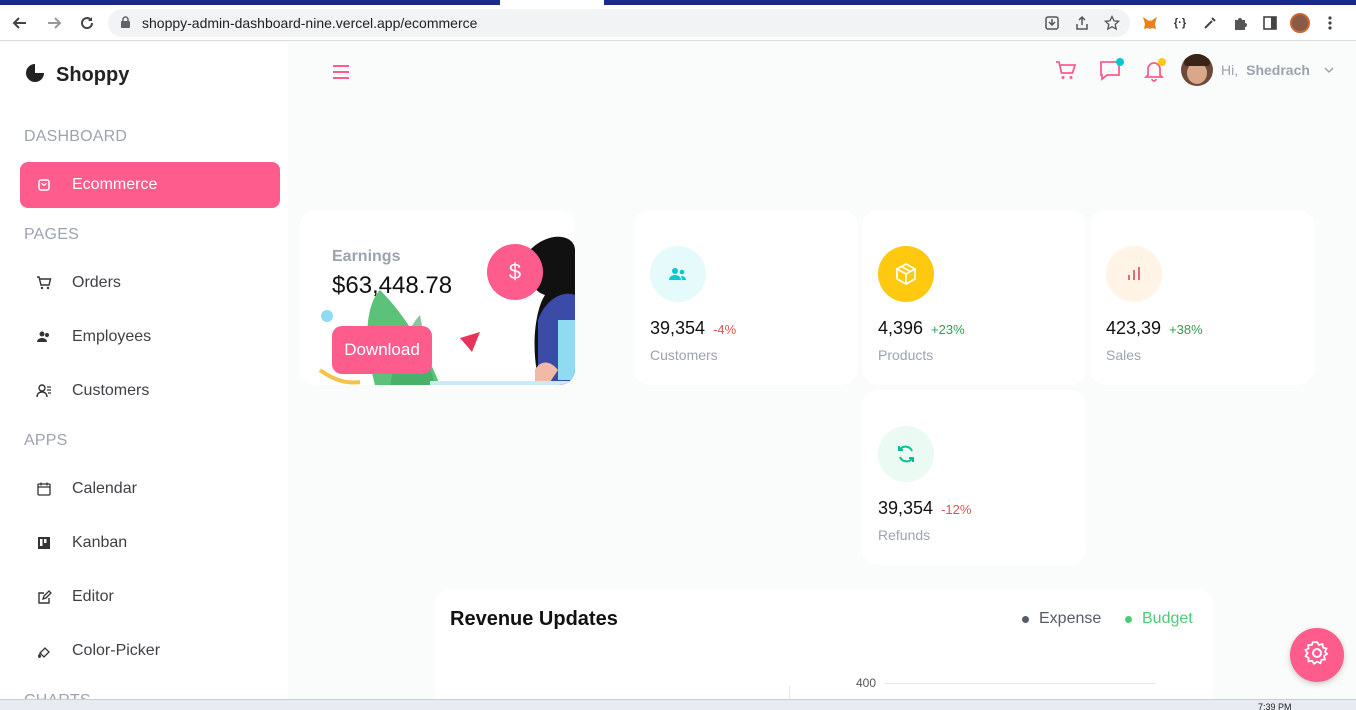 This screenshot has width=1356, height=710. I want to click on refresh-icon, so click(906, 454).